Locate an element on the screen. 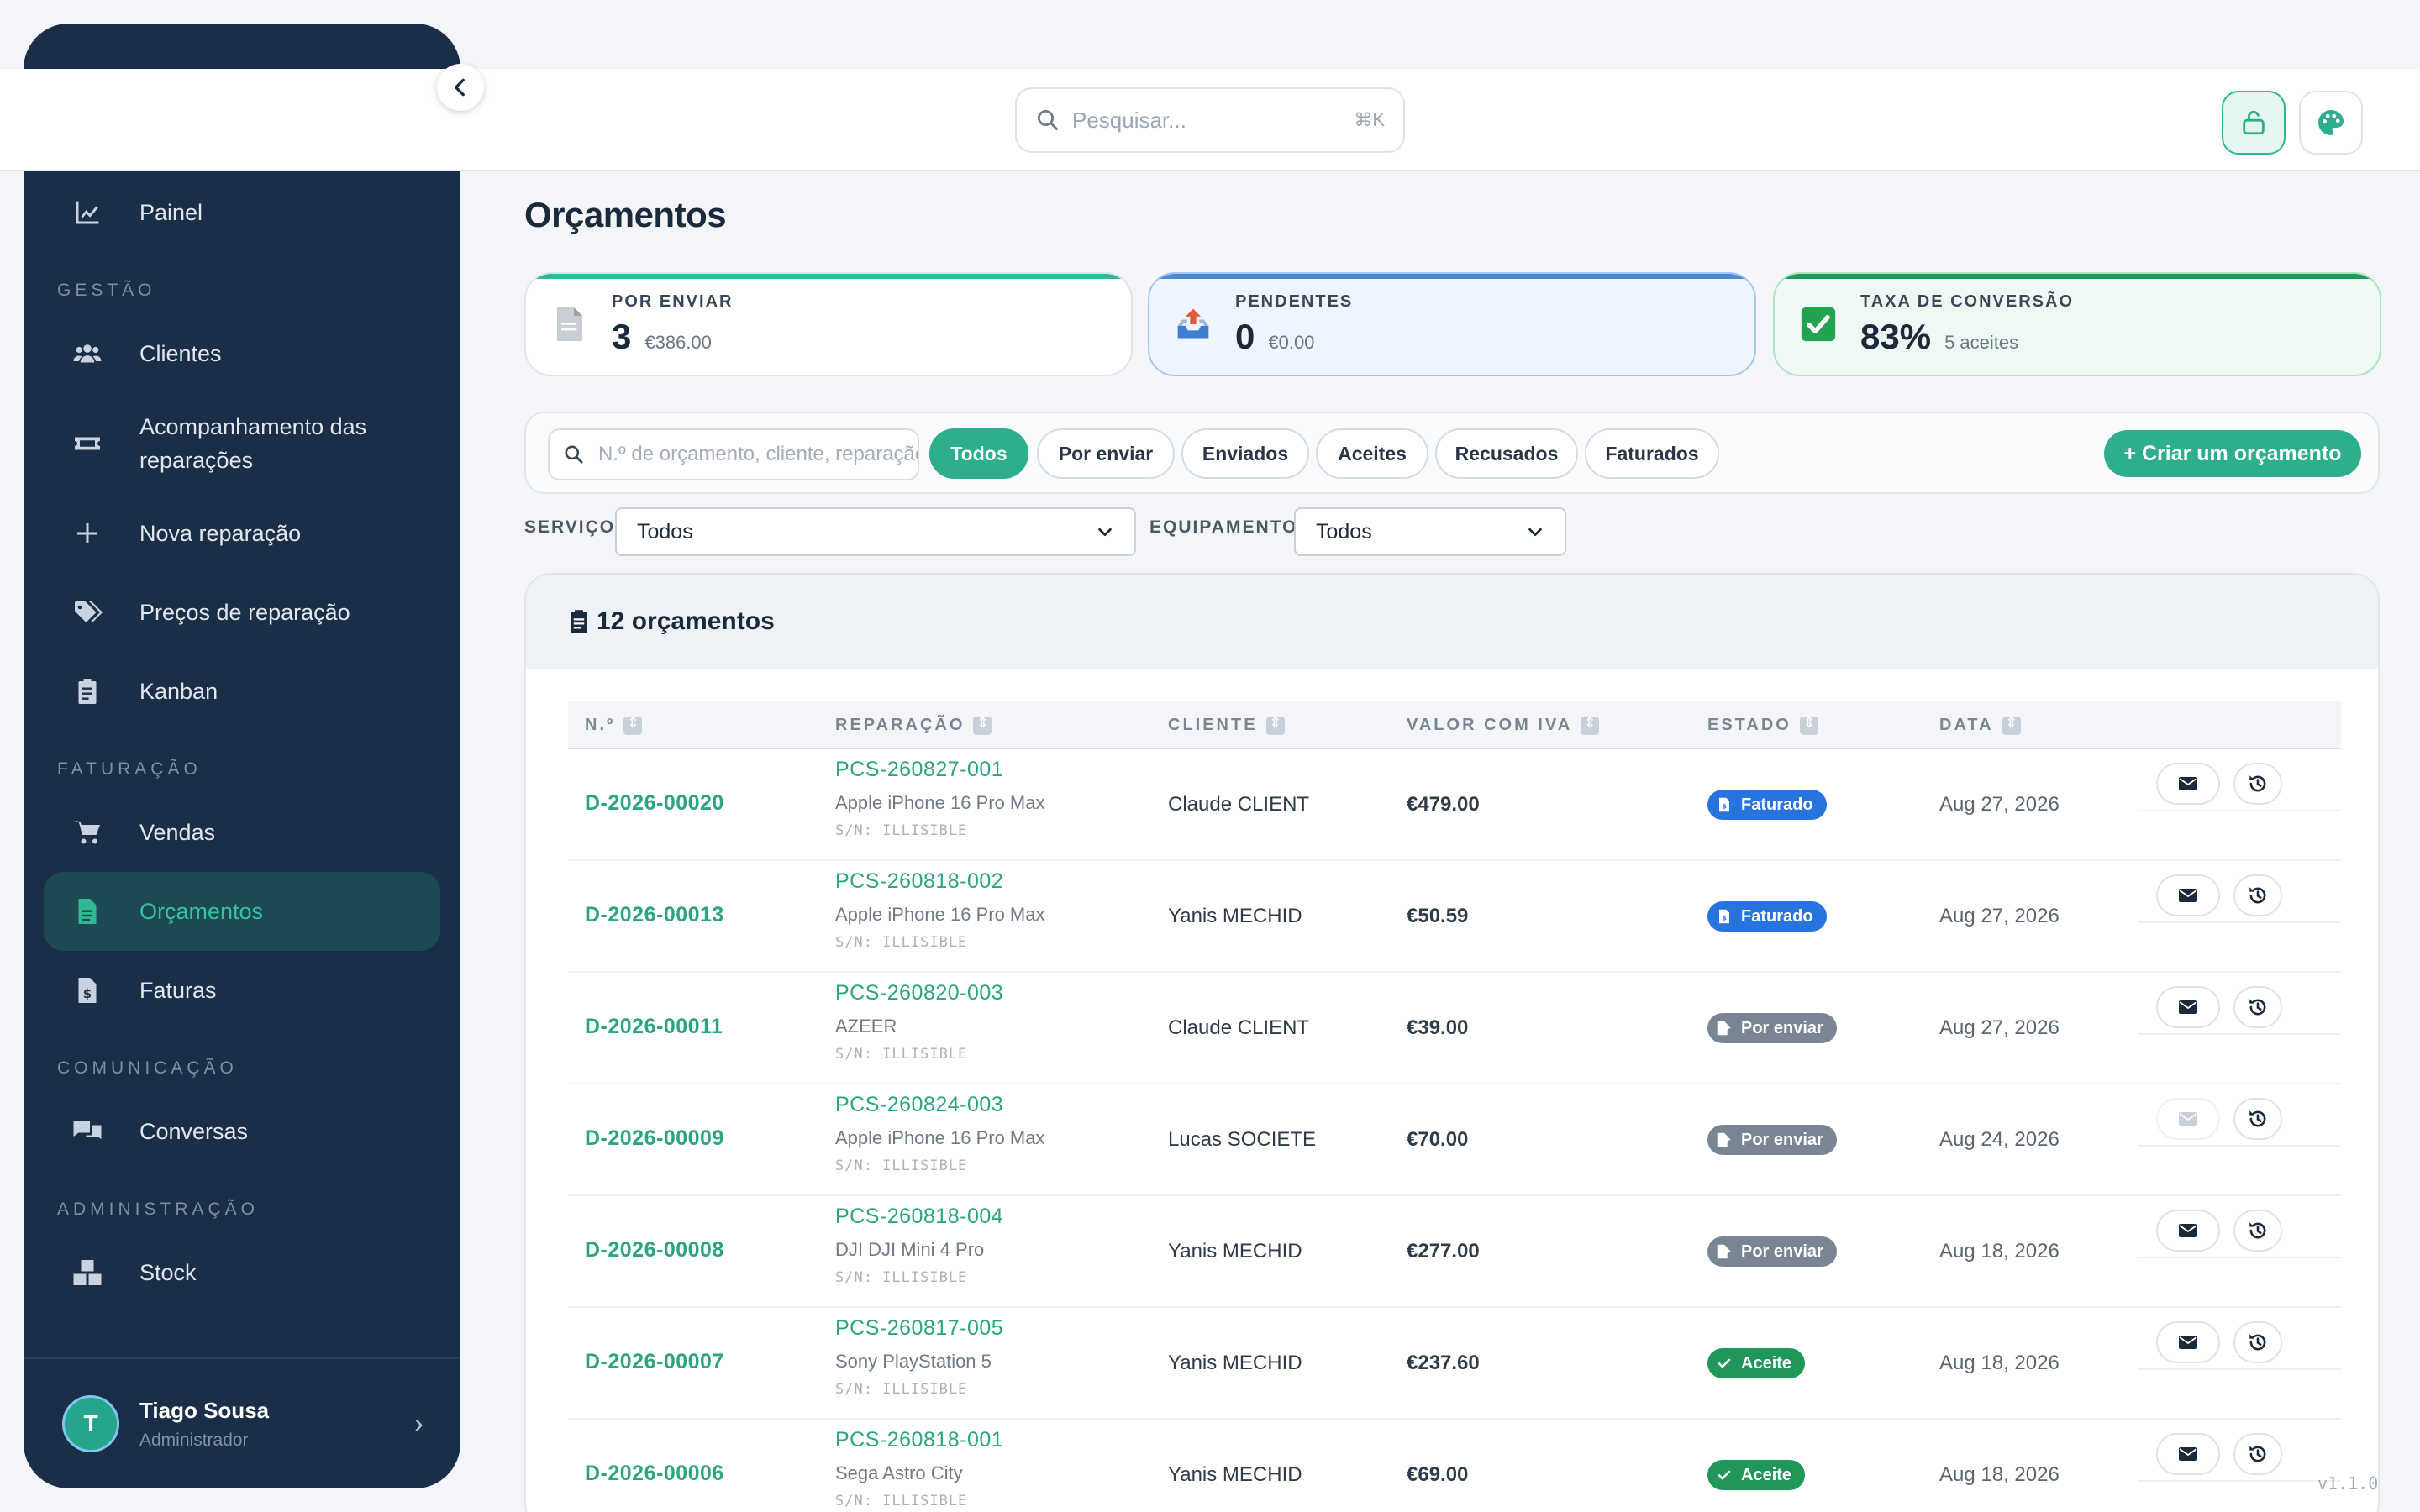 This screenshot has height=1512, width=2420. sidebar-item-label: Conversas is located at coordinates (194, 1131).